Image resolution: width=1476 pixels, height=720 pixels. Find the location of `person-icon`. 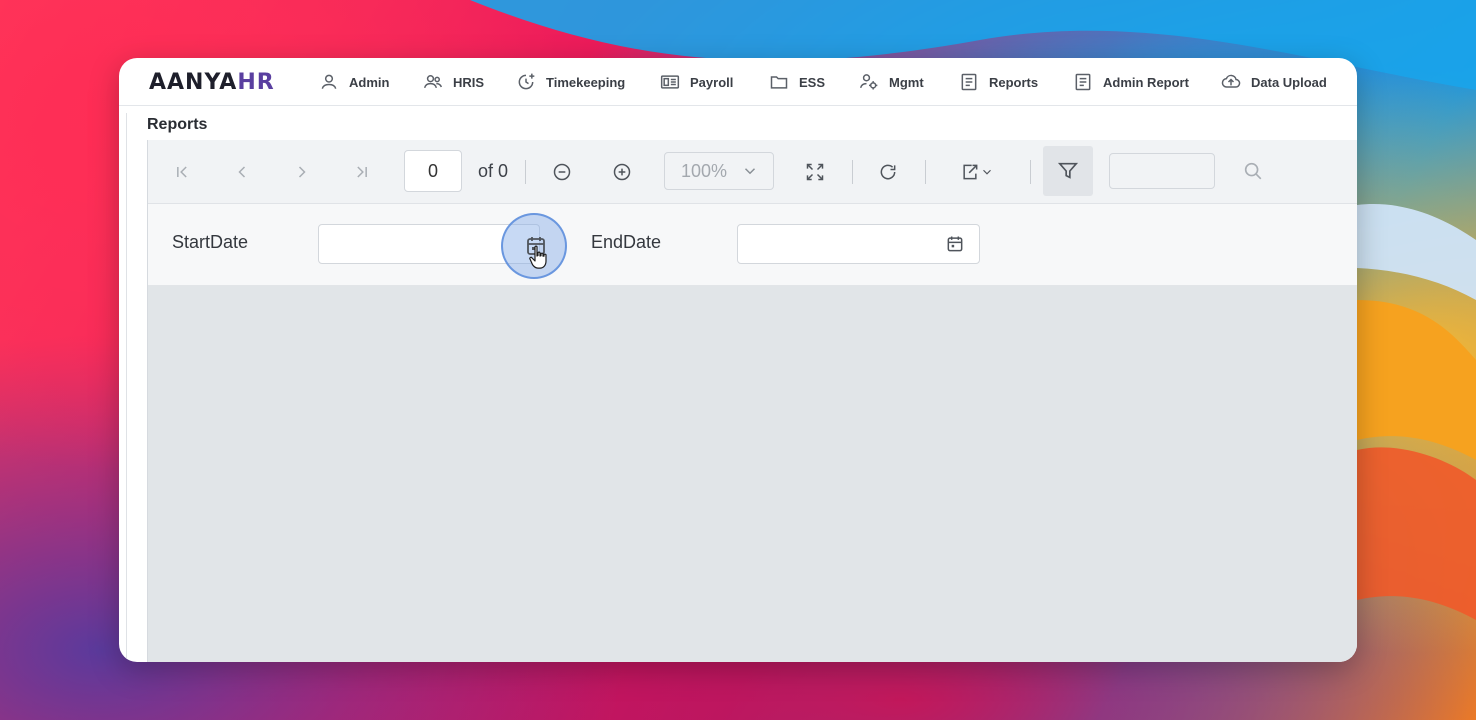

person-icon is located at coordinates (329, 81).